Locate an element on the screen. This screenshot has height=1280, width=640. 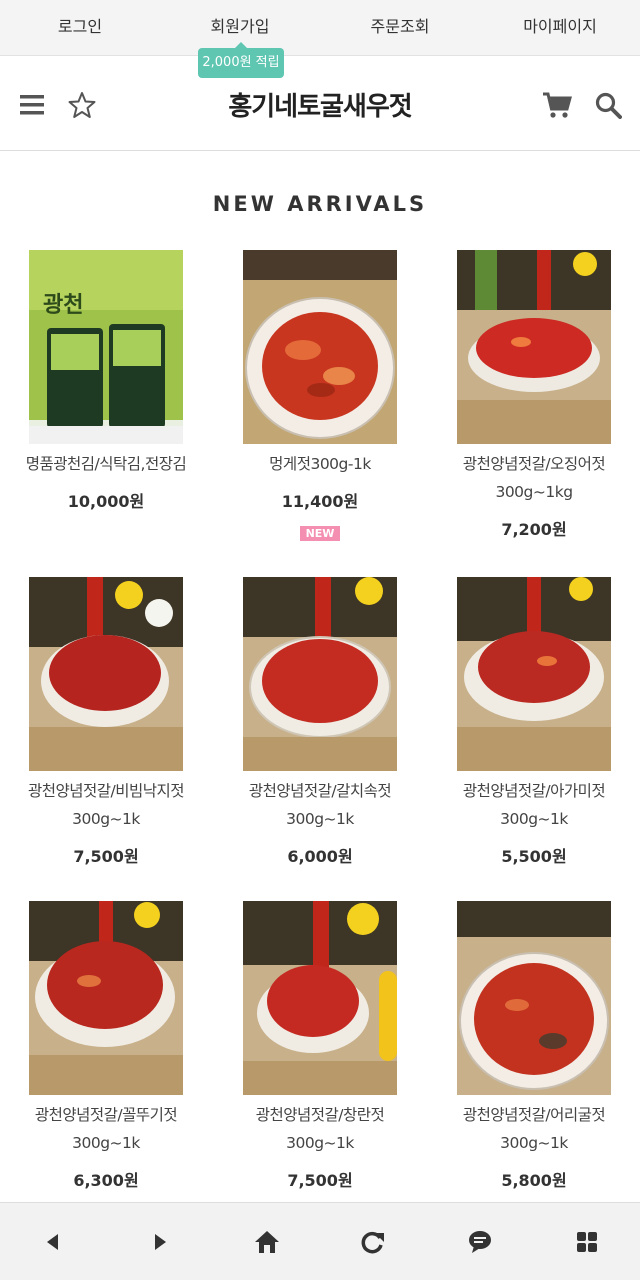
product-price: 7,200원 is located at coordinates (534, 529).